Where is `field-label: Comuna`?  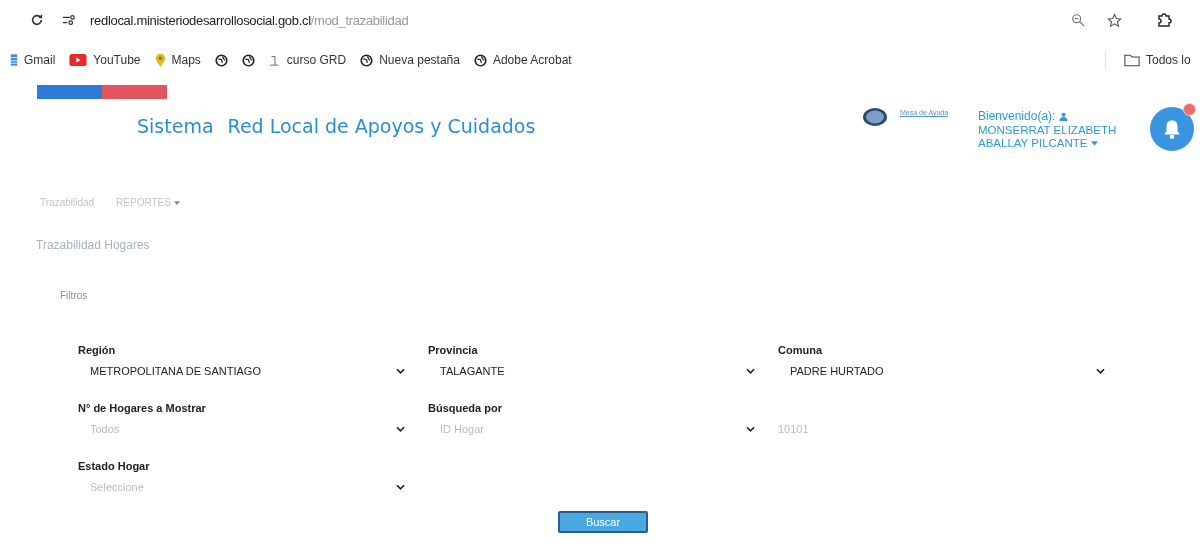 field-label: Comuna is located at coordinates (801, 350).